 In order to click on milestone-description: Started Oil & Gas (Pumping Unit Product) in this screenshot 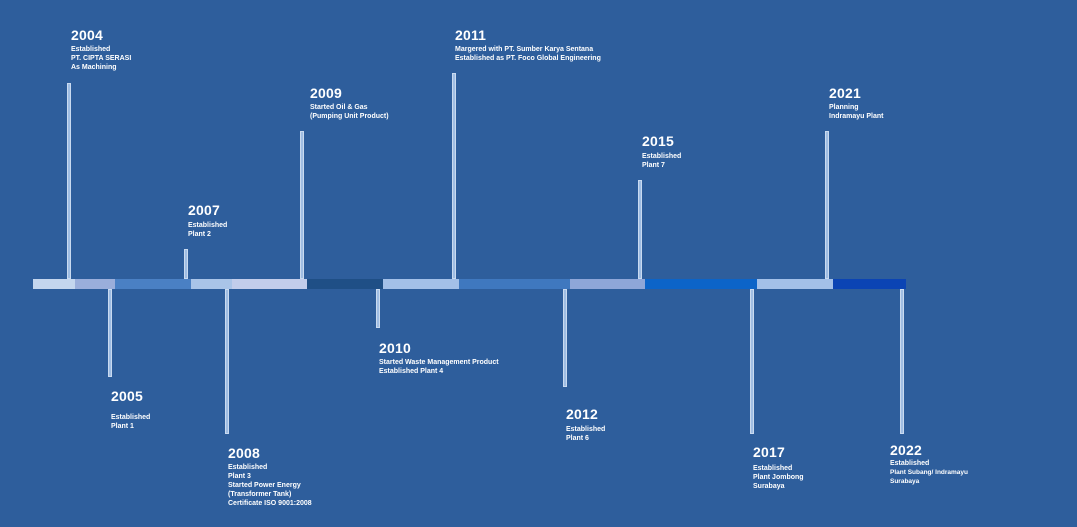, I will do `click(349, 112)`.